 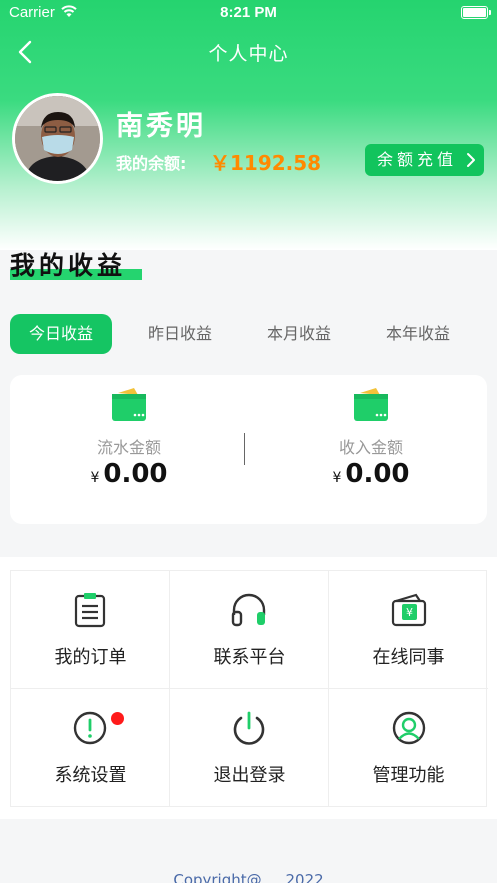 What do you see at coordinates (408, 748) in the screenshot?
I see `menu-item-admin-functions: 管理功能` at bounding box center [408, 748].